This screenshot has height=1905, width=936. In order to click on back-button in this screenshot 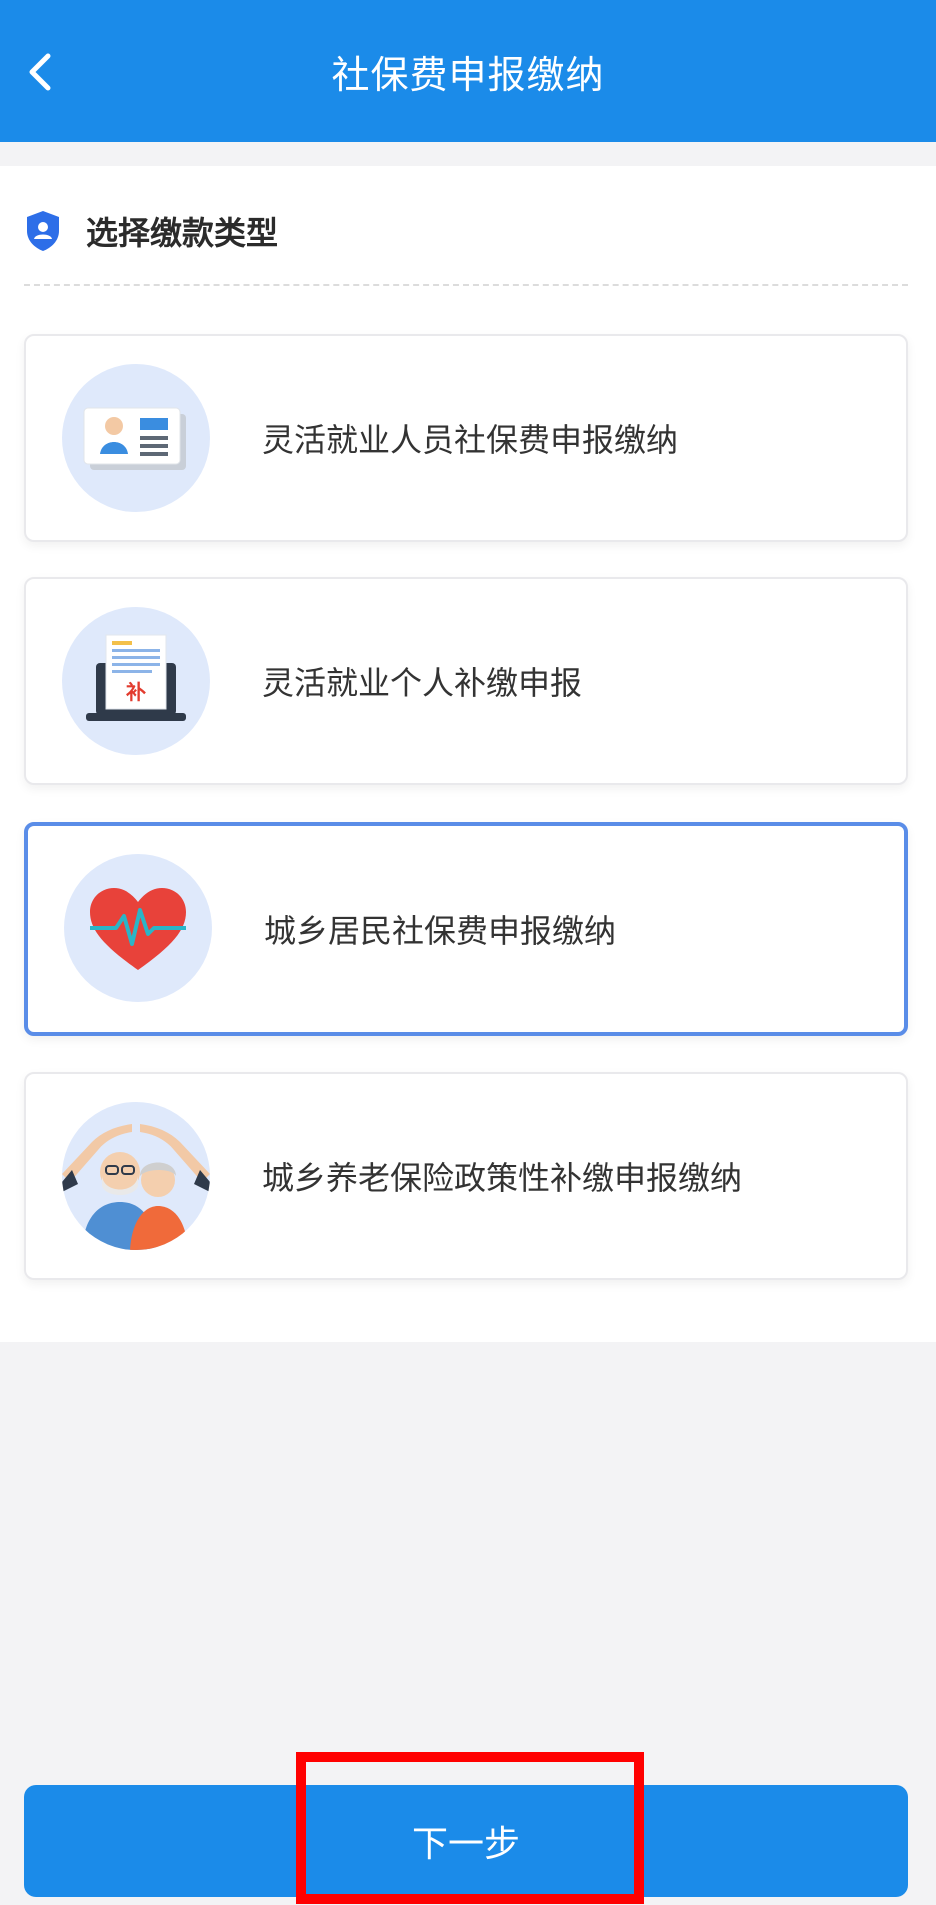, I will do `click(40, 72)`.